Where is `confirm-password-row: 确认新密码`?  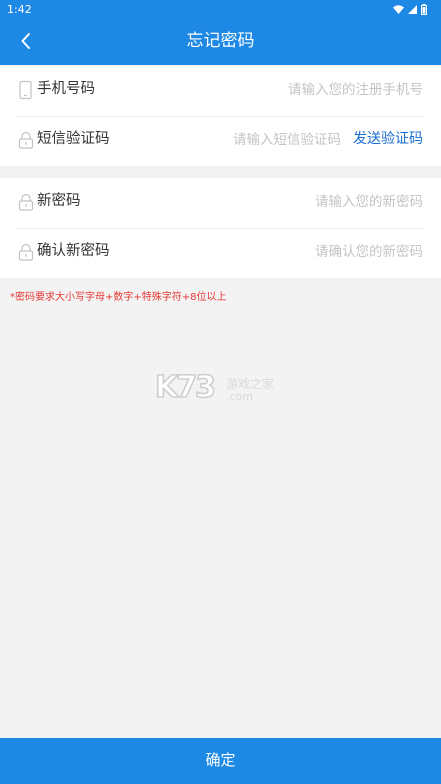 confirm-password-row: 确认新密码 is located at coordinates (220, 253).